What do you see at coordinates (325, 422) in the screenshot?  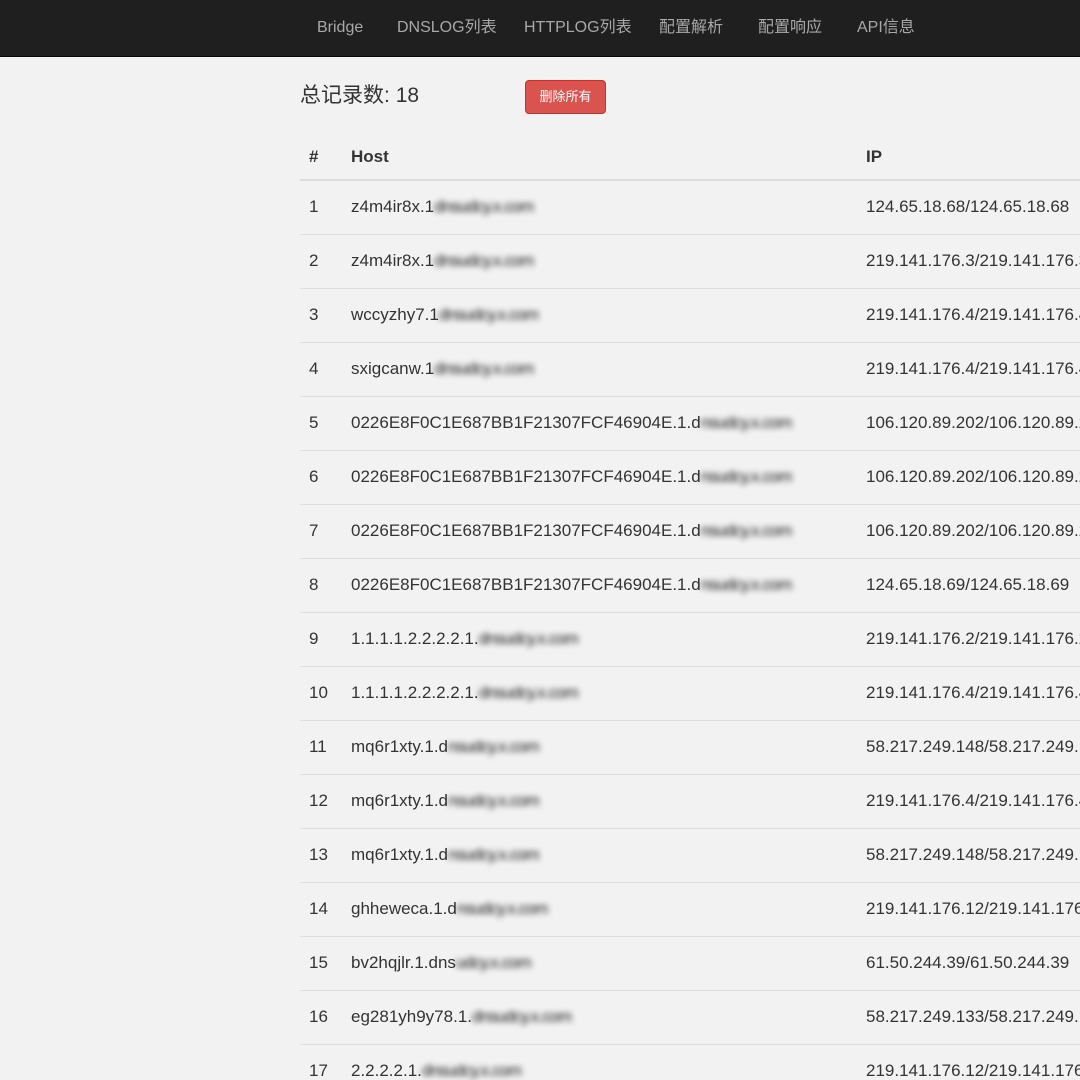 I see `row-number: 5` at bounding box center [325, 422].